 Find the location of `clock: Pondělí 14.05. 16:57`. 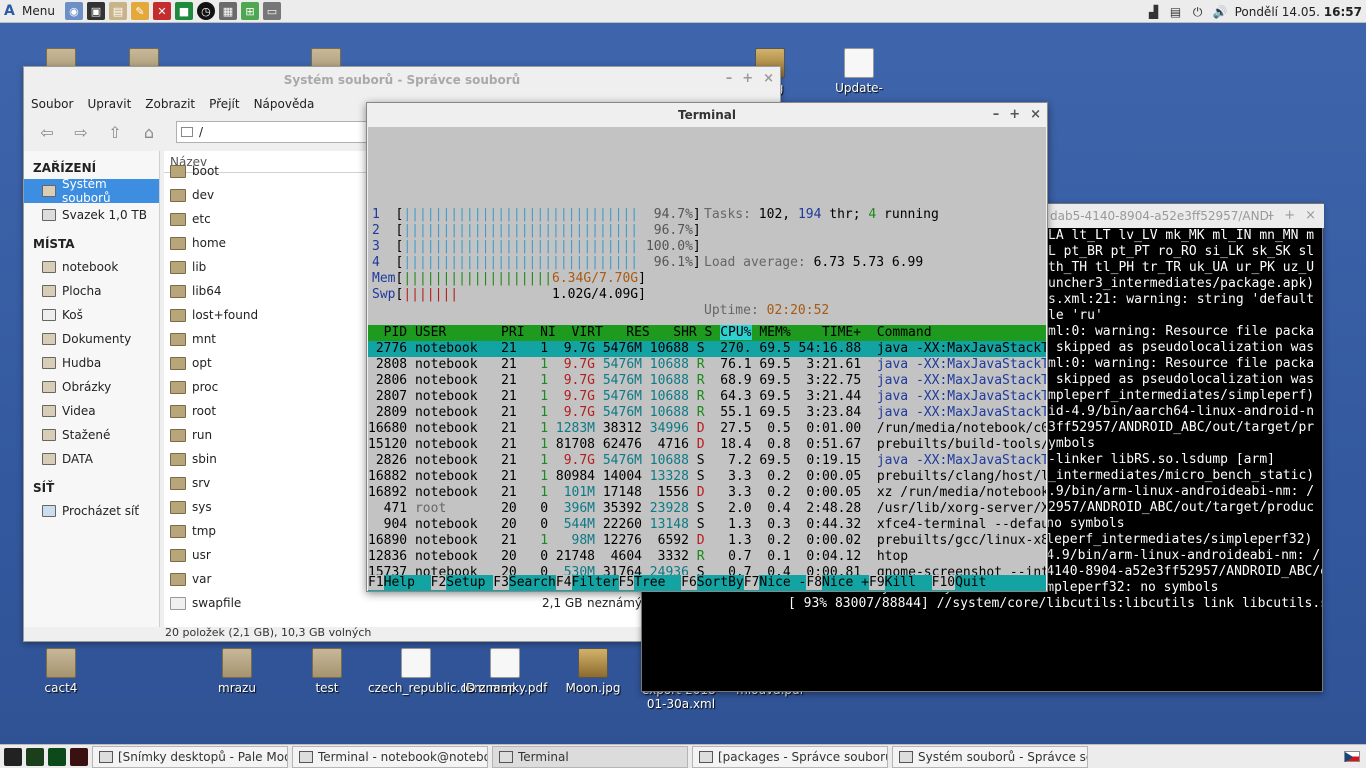

clock: Pondělí 14.05. 16:57 is located at coordinates (1298, 12).